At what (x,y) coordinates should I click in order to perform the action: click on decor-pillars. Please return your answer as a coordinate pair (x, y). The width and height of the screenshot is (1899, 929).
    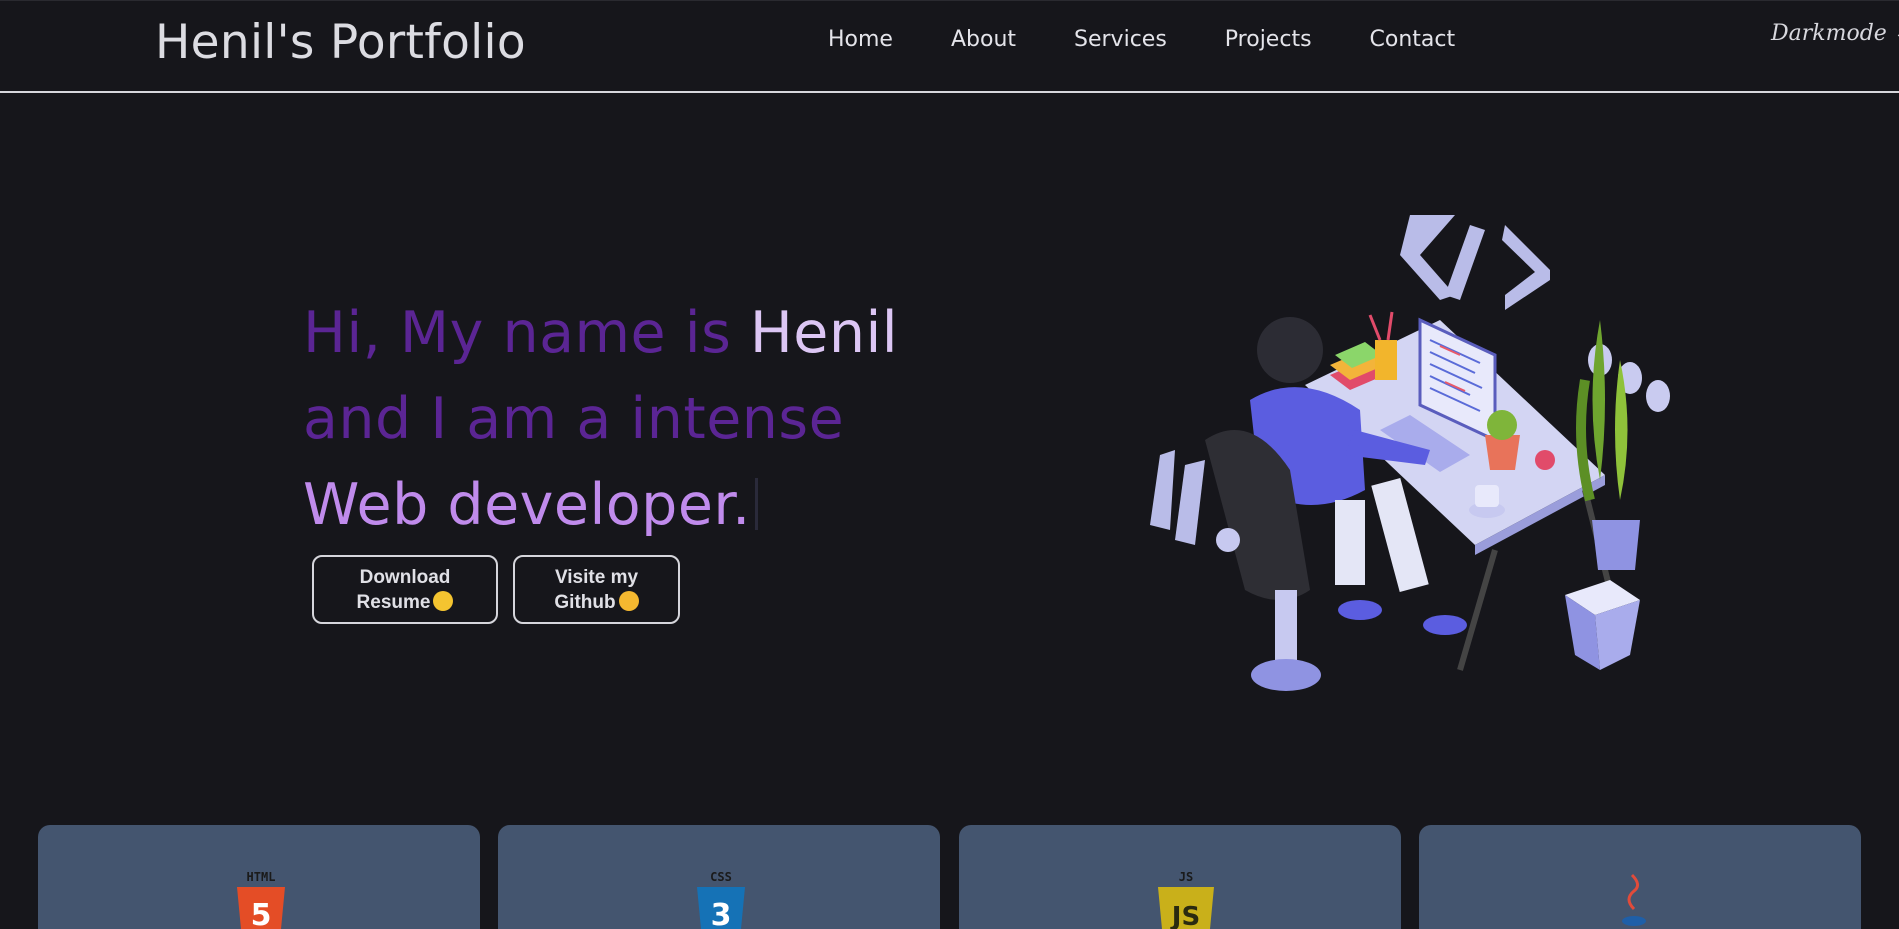
    Looking at the image, I should click on (1177, 497).